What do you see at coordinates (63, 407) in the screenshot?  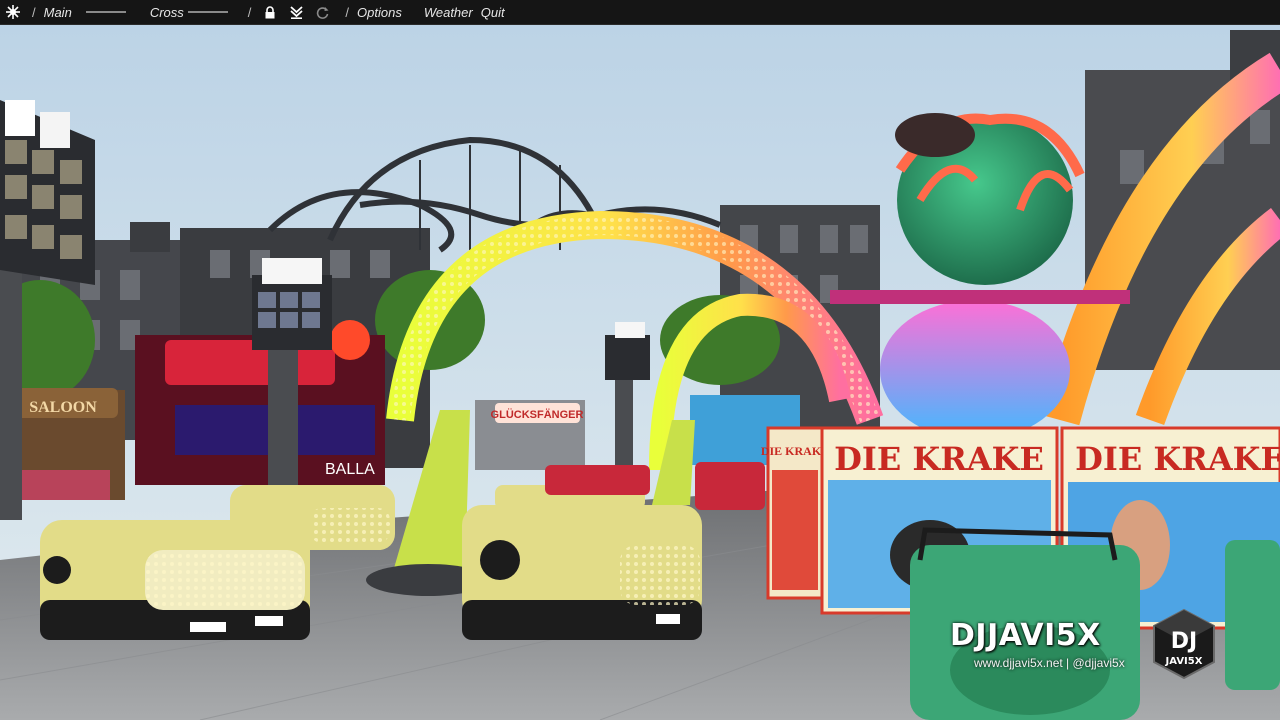 I see `saloon-sign: SALOON` at bounding box center [63, 407].